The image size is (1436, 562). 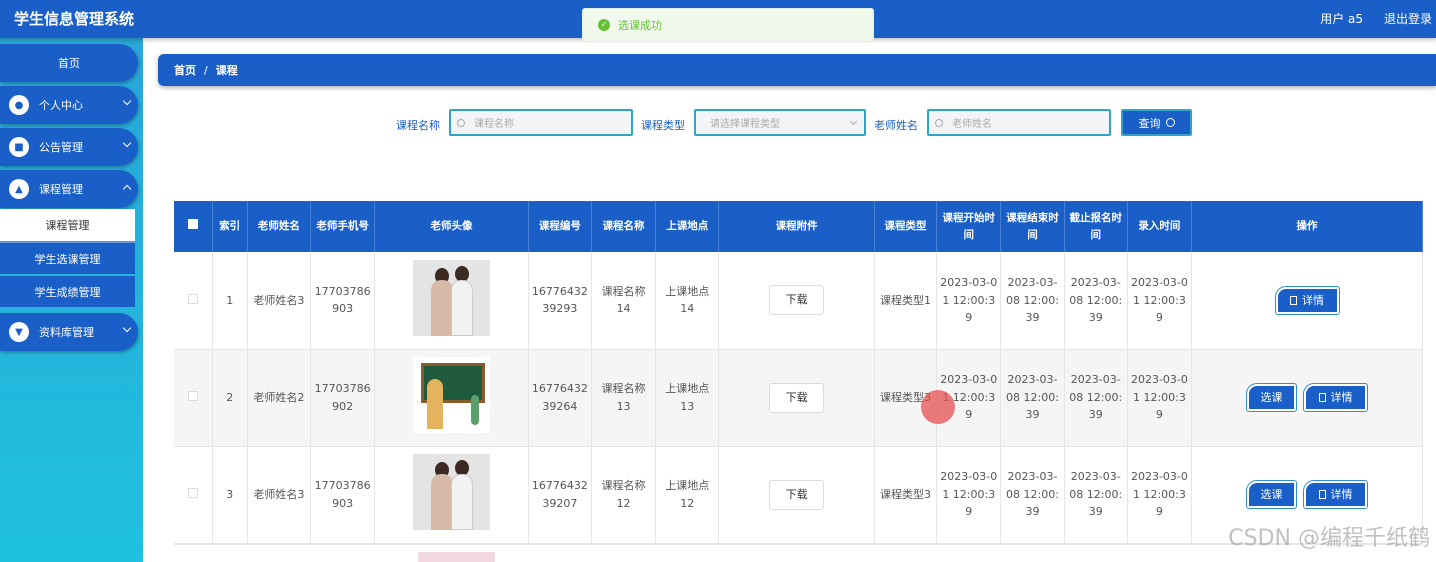 I want to click on column-header: 录入时间, so click(x=1160, y=226).